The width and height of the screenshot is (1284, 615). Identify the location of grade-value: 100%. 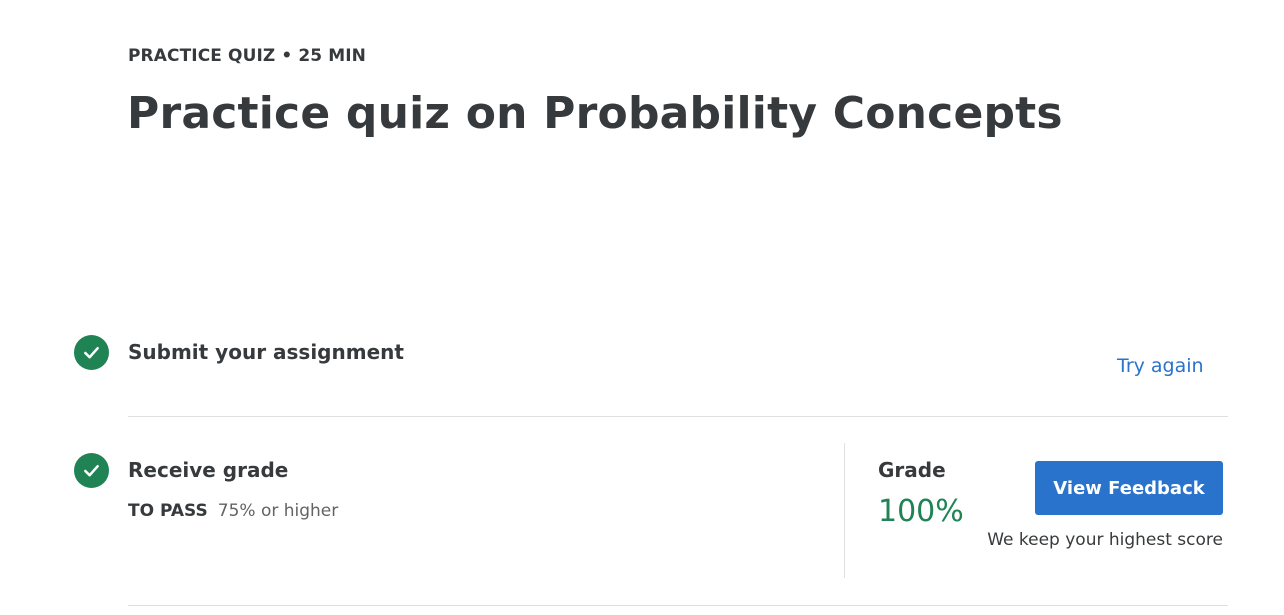
(921, 511).